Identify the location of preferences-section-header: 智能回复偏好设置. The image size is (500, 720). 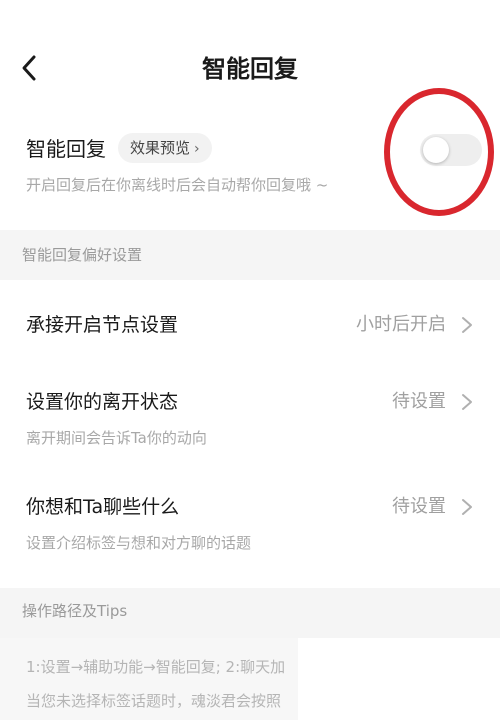
(250, 255).